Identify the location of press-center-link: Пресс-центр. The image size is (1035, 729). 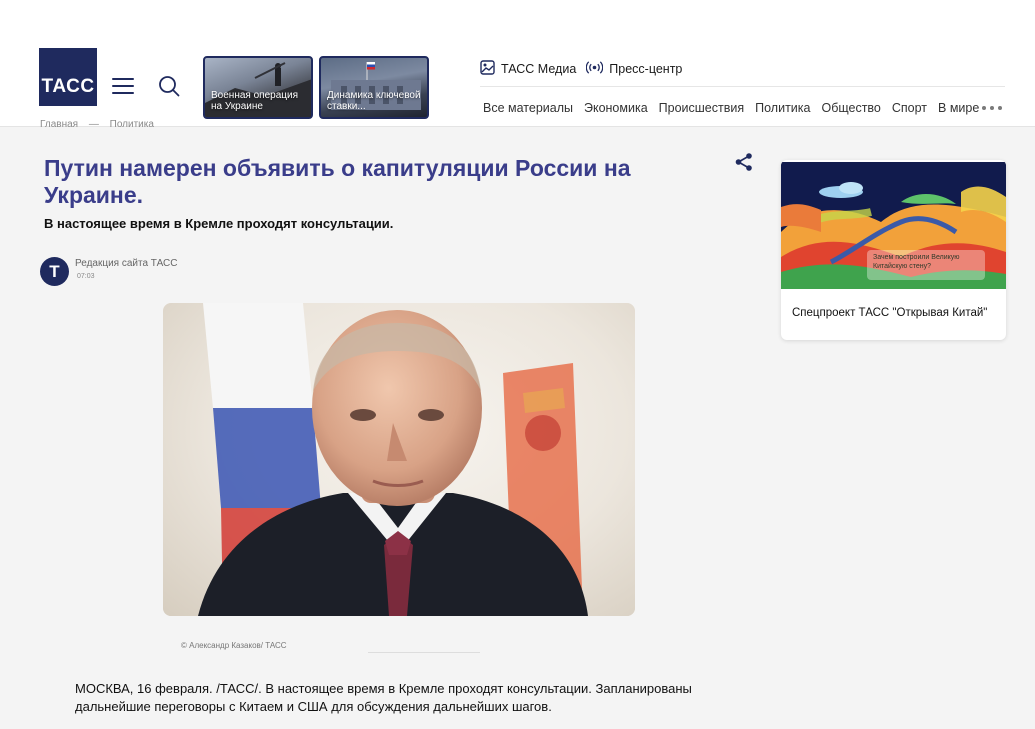
(634, 69).